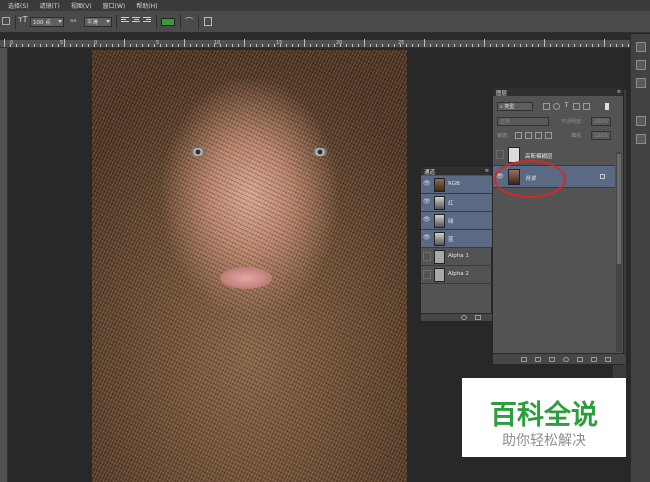 Image resolution: width=650 pixels, height=482 pixels. I want to click on menu-help: 帮助(H), so click(146, 5).